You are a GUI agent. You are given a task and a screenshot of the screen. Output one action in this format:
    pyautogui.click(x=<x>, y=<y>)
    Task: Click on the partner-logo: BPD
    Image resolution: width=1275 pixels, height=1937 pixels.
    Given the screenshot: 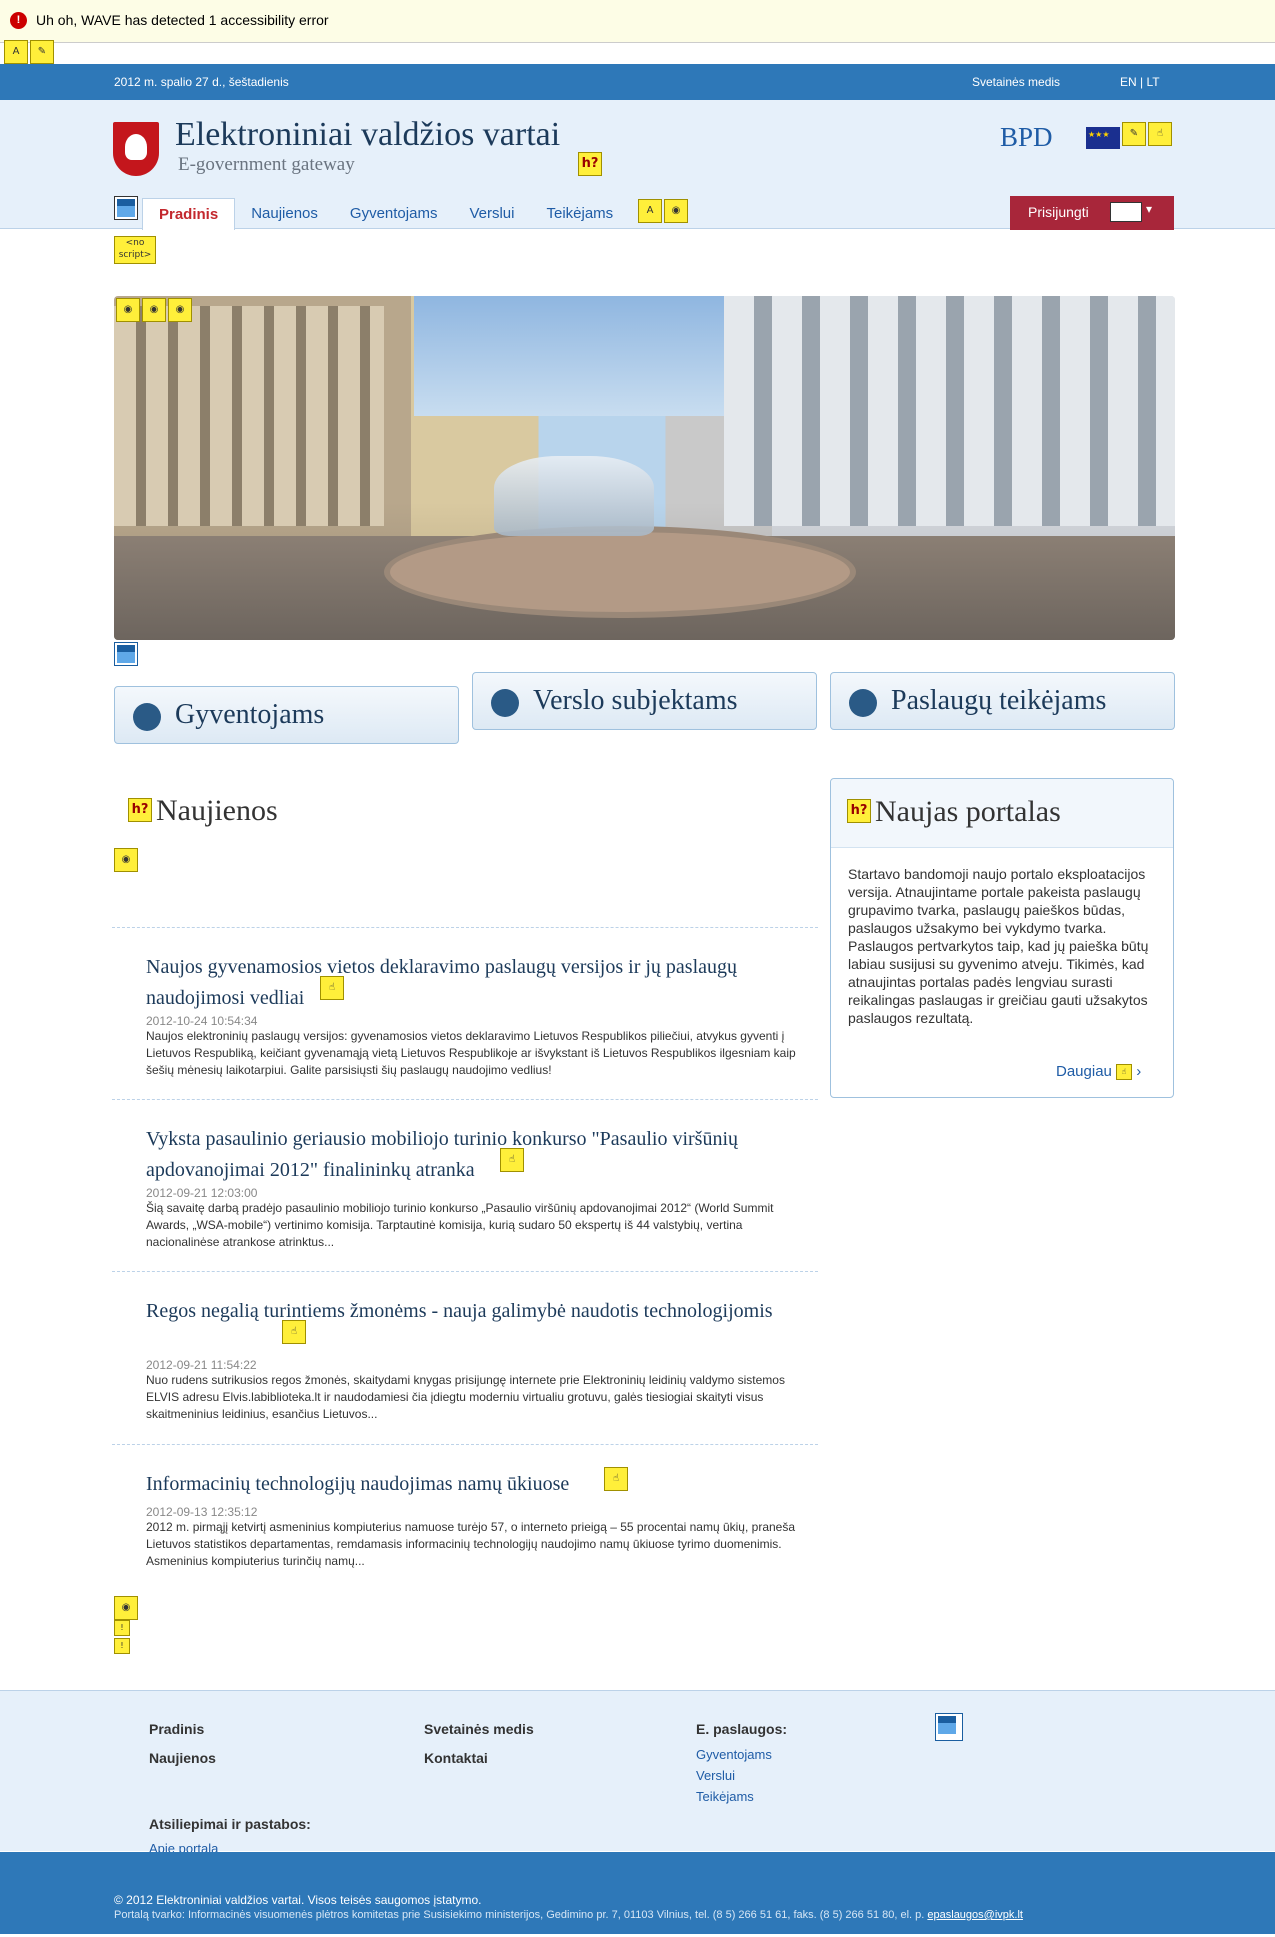 What is the action you would take?
    pyautogui.click(x=1026, y=137)
    